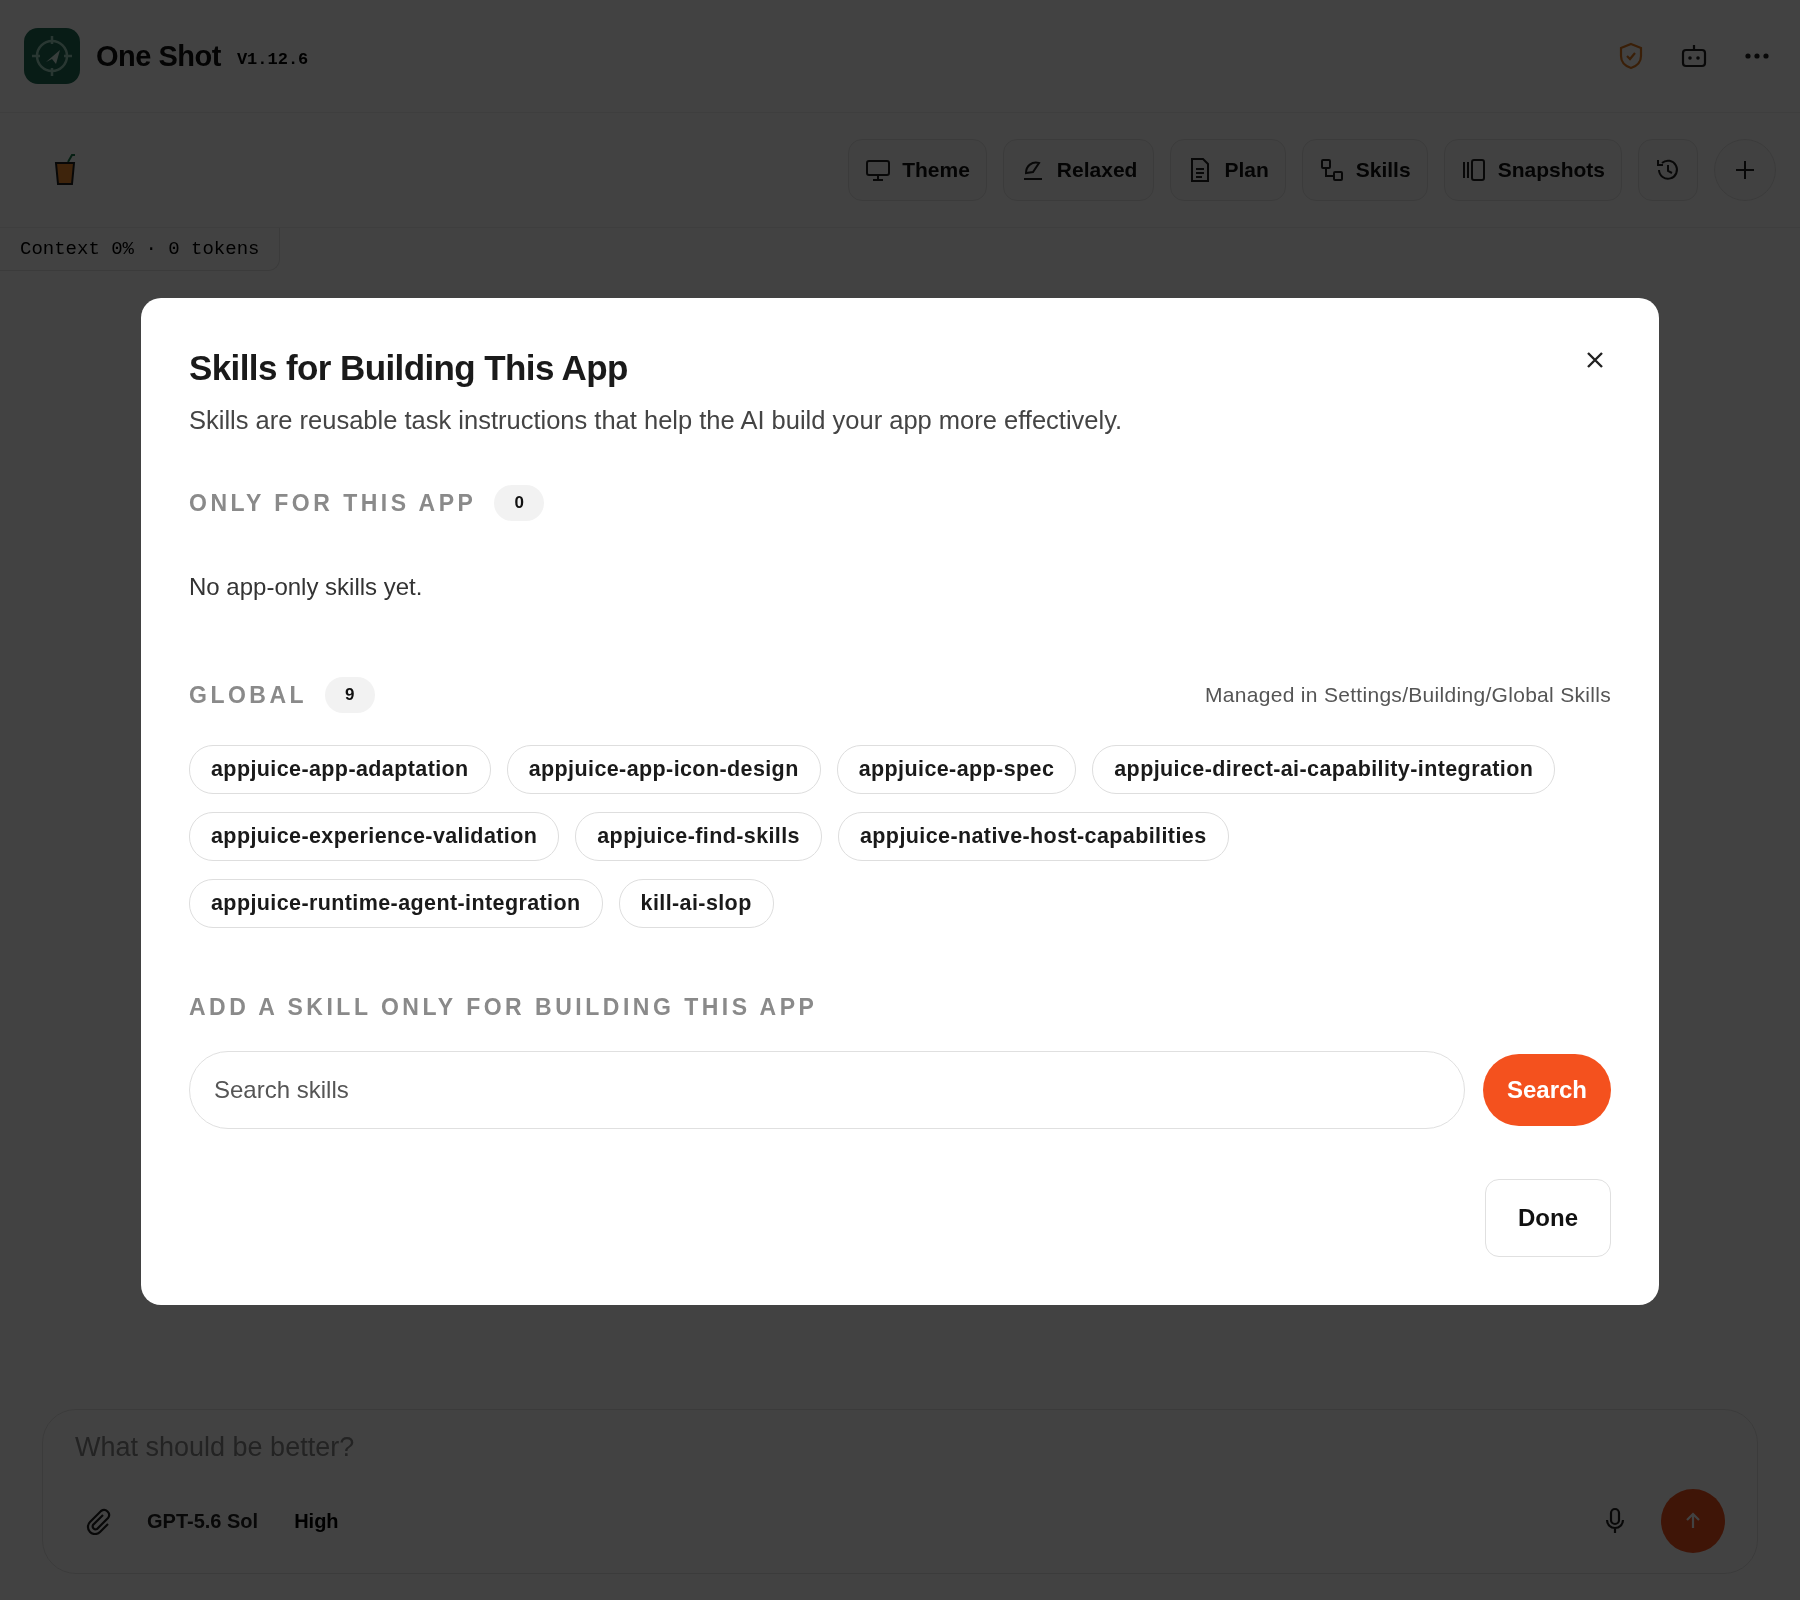  What do you see at coordinates (827, 1090) in the screenshot?
I see `search-field: Search skills` at bounding box center [827, 1090].